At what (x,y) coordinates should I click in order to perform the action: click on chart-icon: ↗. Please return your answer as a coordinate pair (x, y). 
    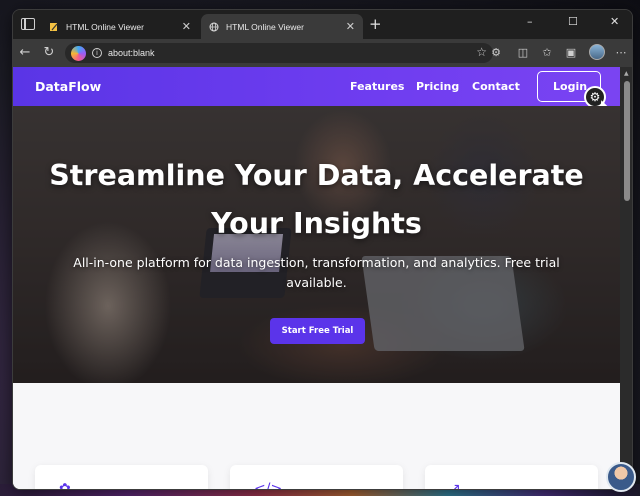
    Looking at the image, I should click on (455, 485).